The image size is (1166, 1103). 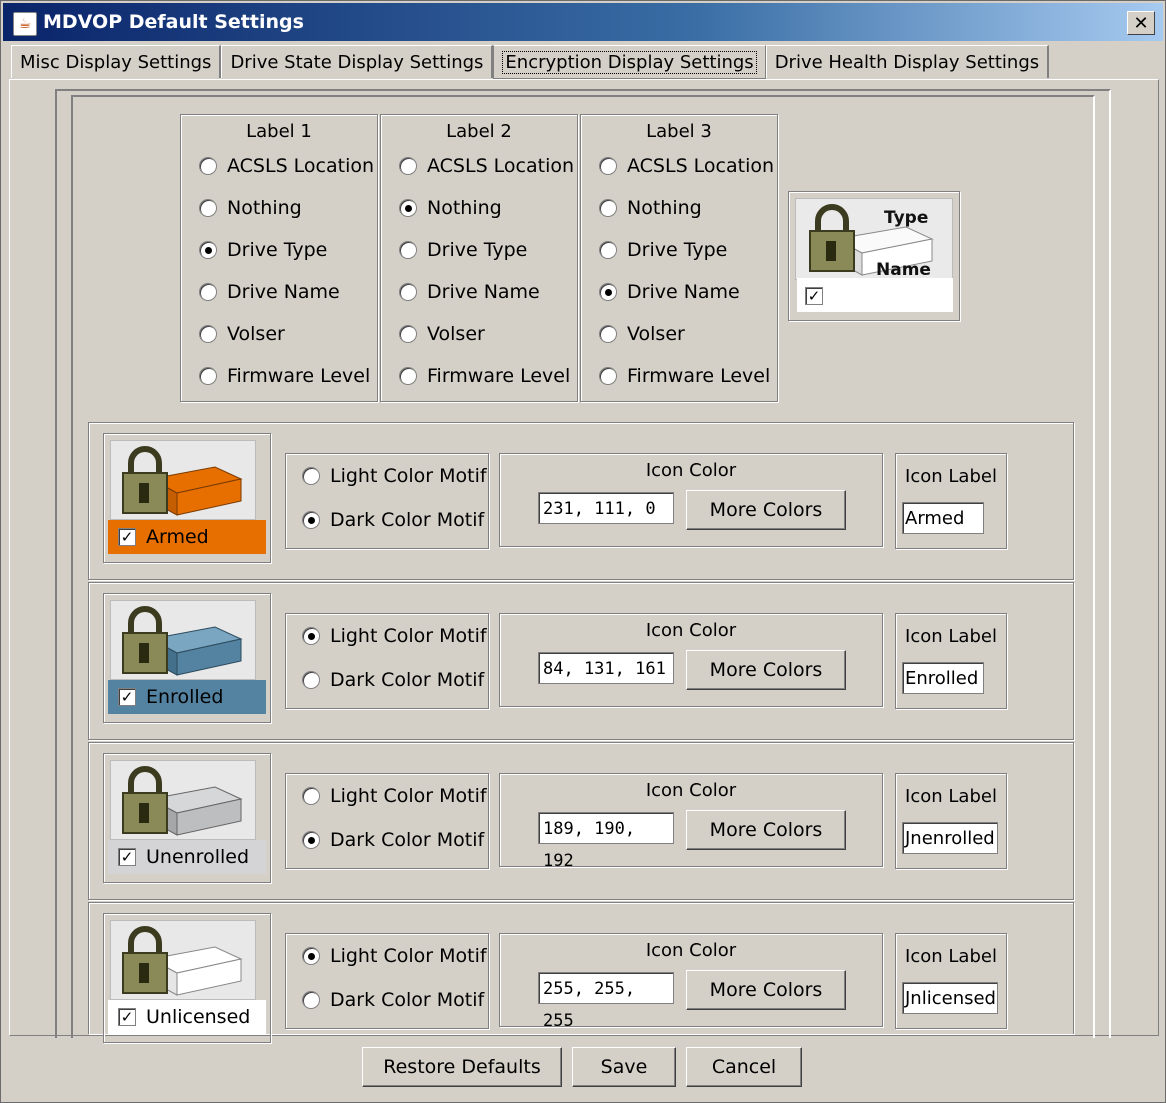 What do you see at coordinates (606, 668) in the screenshot?
I see `rgb-value-field: 84, 131, 161` at bounding box center [606, 668].